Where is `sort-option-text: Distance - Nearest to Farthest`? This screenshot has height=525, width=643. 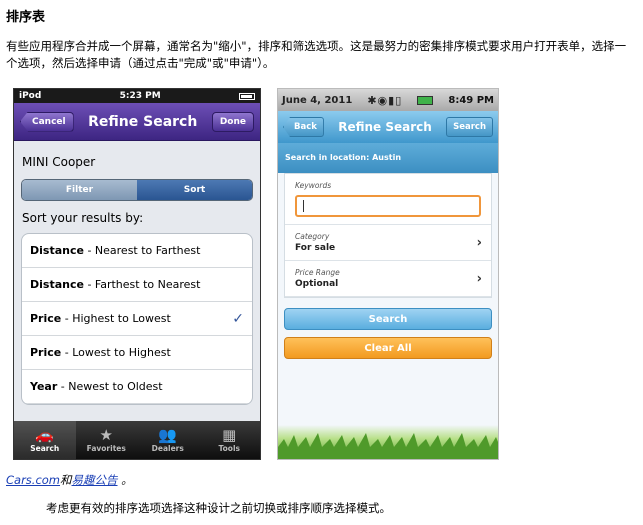
sort-option-text: Distance - Nearest to Farthest is located at coordinates (115, 250).